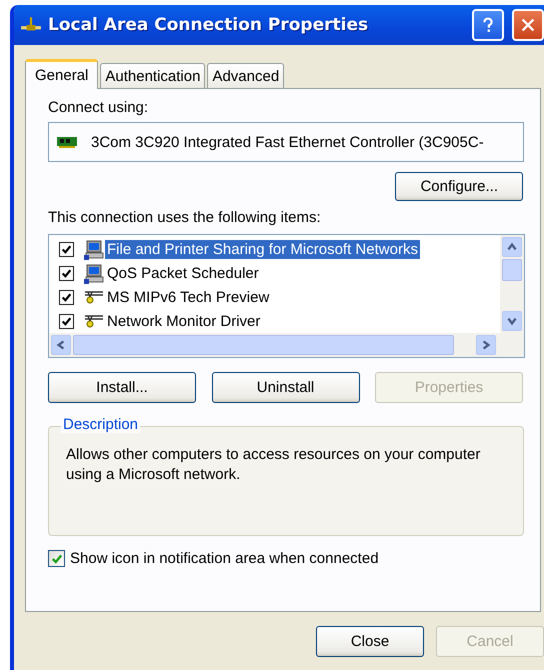 The width and height of the screenshot is (544, 670). I want to click on list-action-button: Uninstall, so click(286, 387).